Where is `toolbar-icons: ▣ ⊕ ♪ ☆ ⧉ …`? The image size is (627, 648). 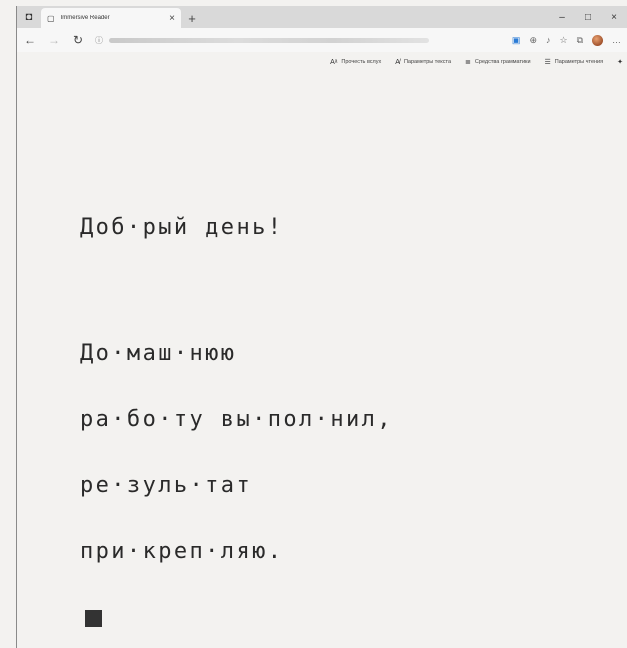 toolbar-icons: ▣ ⊕ ♪ ☆ ⧉ … is located at coordinates (566, 40).